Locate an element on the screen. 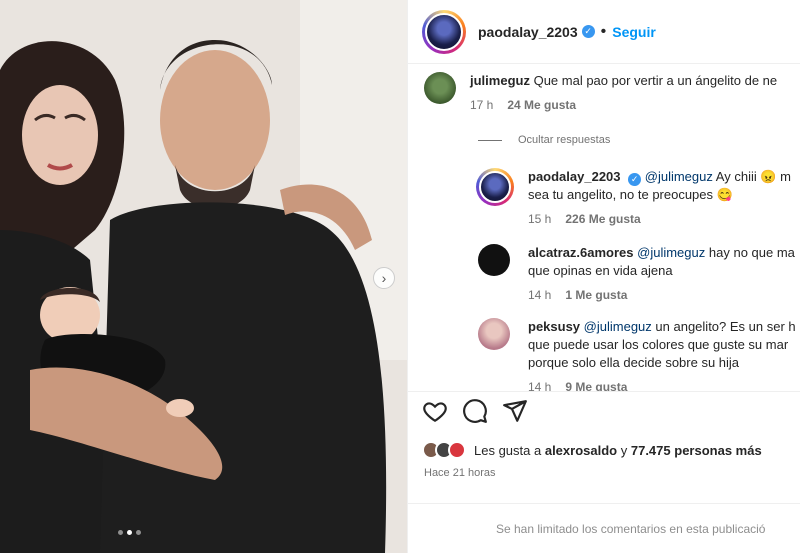 The image size is (800, 553). comment-likes: 226 Me gusta is located at coordinates (602, 219).